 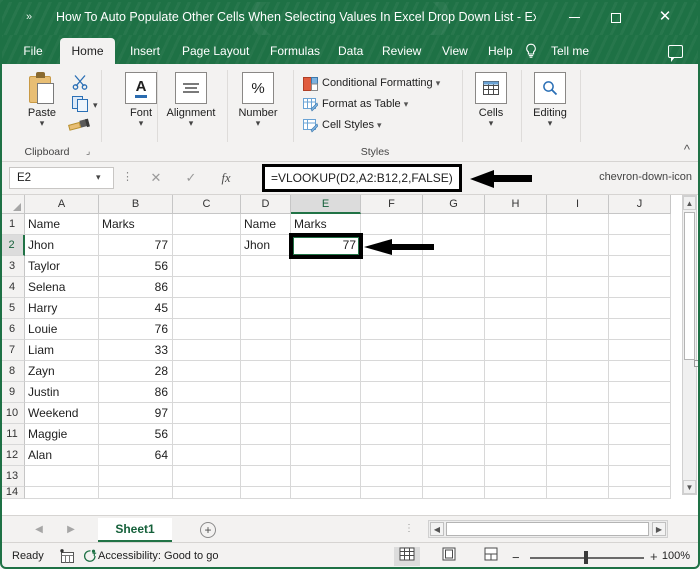 I want to click on column-header-E: E, so click(x=326, y=204).